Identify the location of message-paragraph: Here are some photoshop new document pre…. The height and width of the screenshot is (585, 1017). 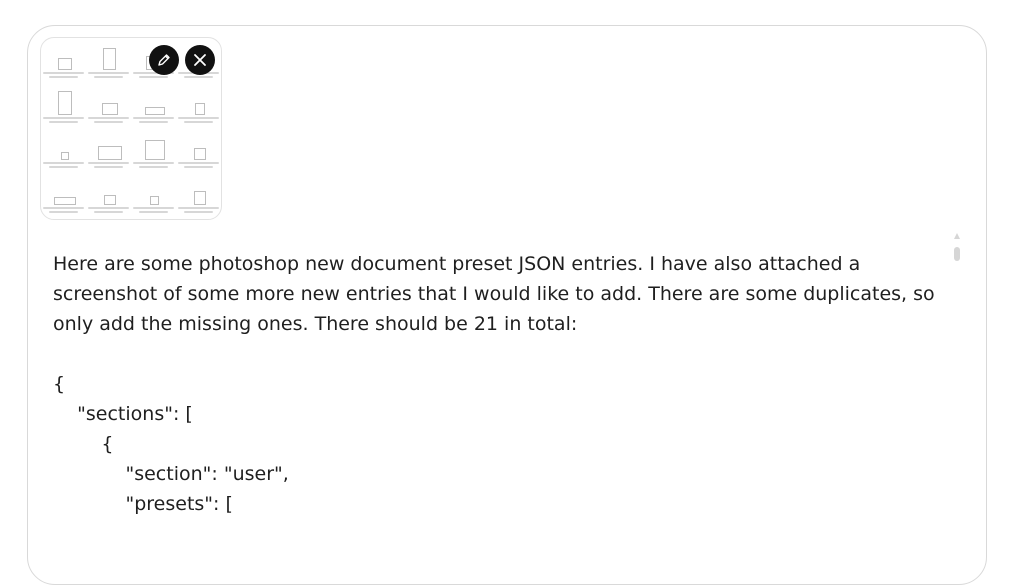
(494, 294).